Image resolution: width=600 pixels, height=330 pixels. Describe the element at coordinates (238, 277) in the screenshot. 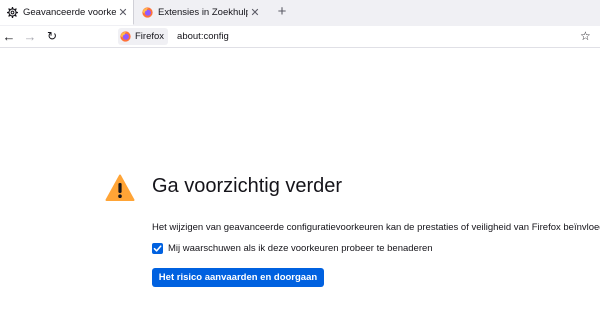

I see `accept-risk-button: Het risico aanvaarden en doorgaan` at that location.